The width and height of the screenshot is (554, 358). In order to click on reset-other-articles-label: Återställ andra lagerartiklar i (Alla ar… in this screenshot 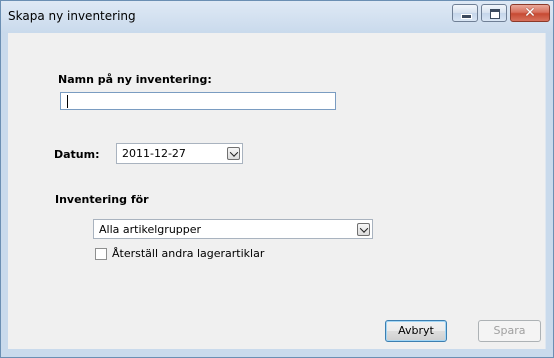, I will do `click(189, 253)`.